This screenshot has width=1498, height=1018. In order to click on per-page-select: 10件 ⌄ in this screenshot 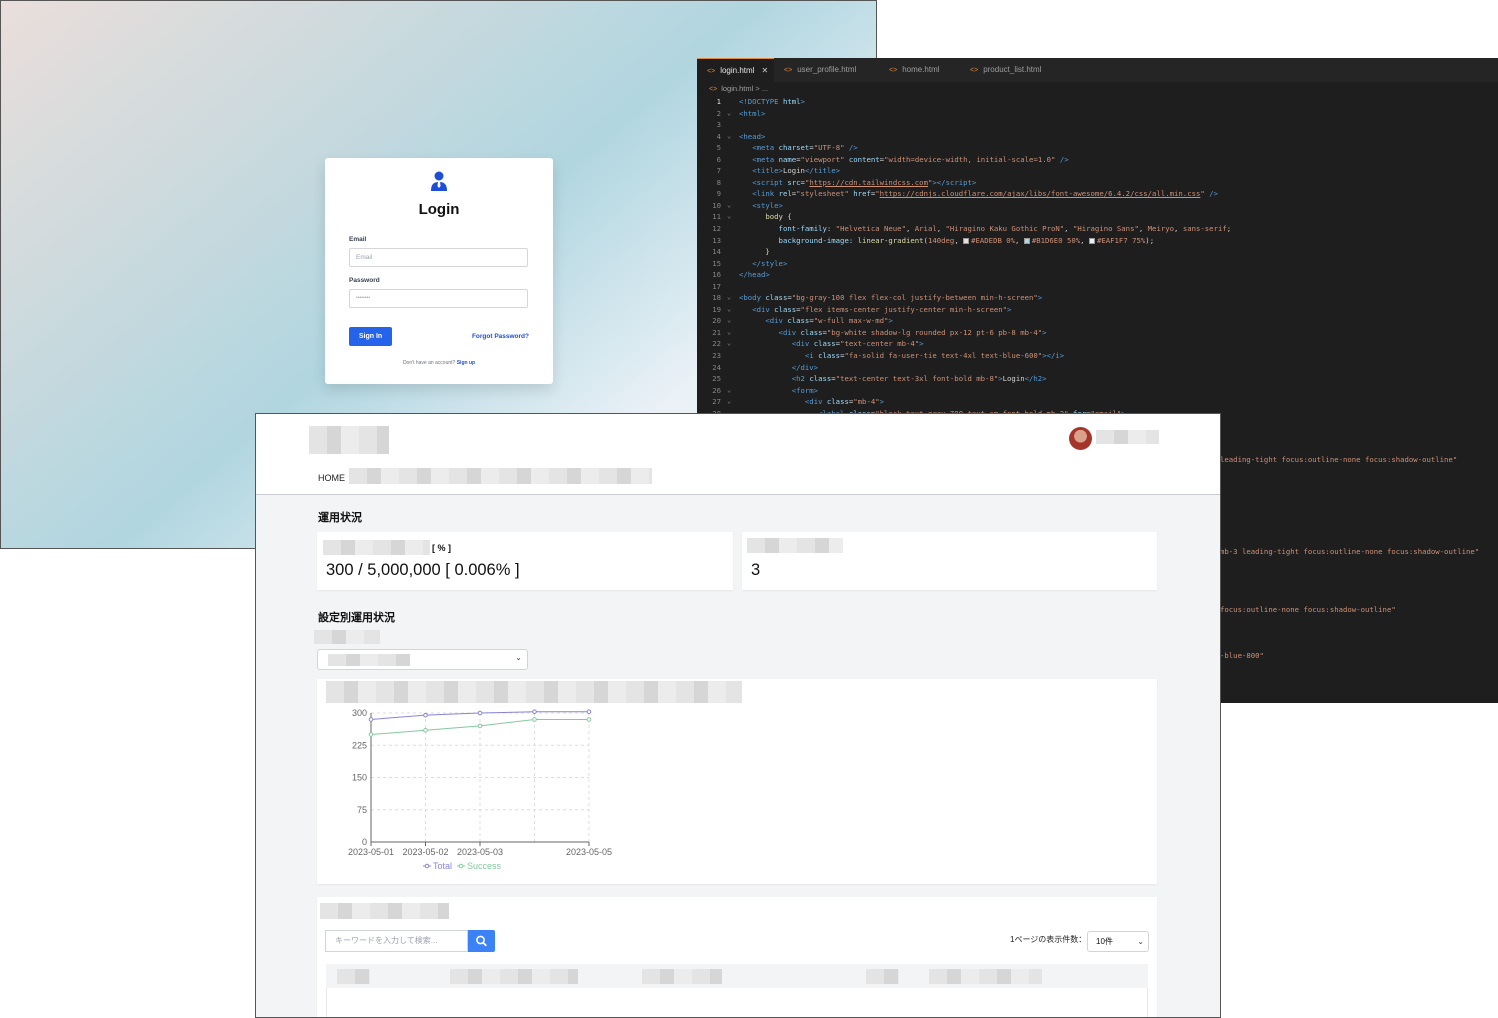, I will do `click(1118, 941)`.